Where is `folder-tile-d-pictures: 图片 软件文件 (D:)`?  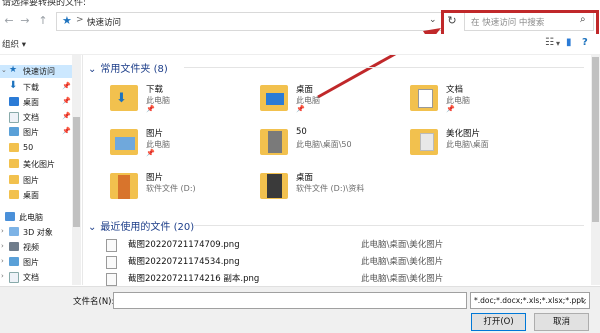 folder-tile-d-pictures: 图片 软件文件 (D:) is located at coordinates (190, 192).